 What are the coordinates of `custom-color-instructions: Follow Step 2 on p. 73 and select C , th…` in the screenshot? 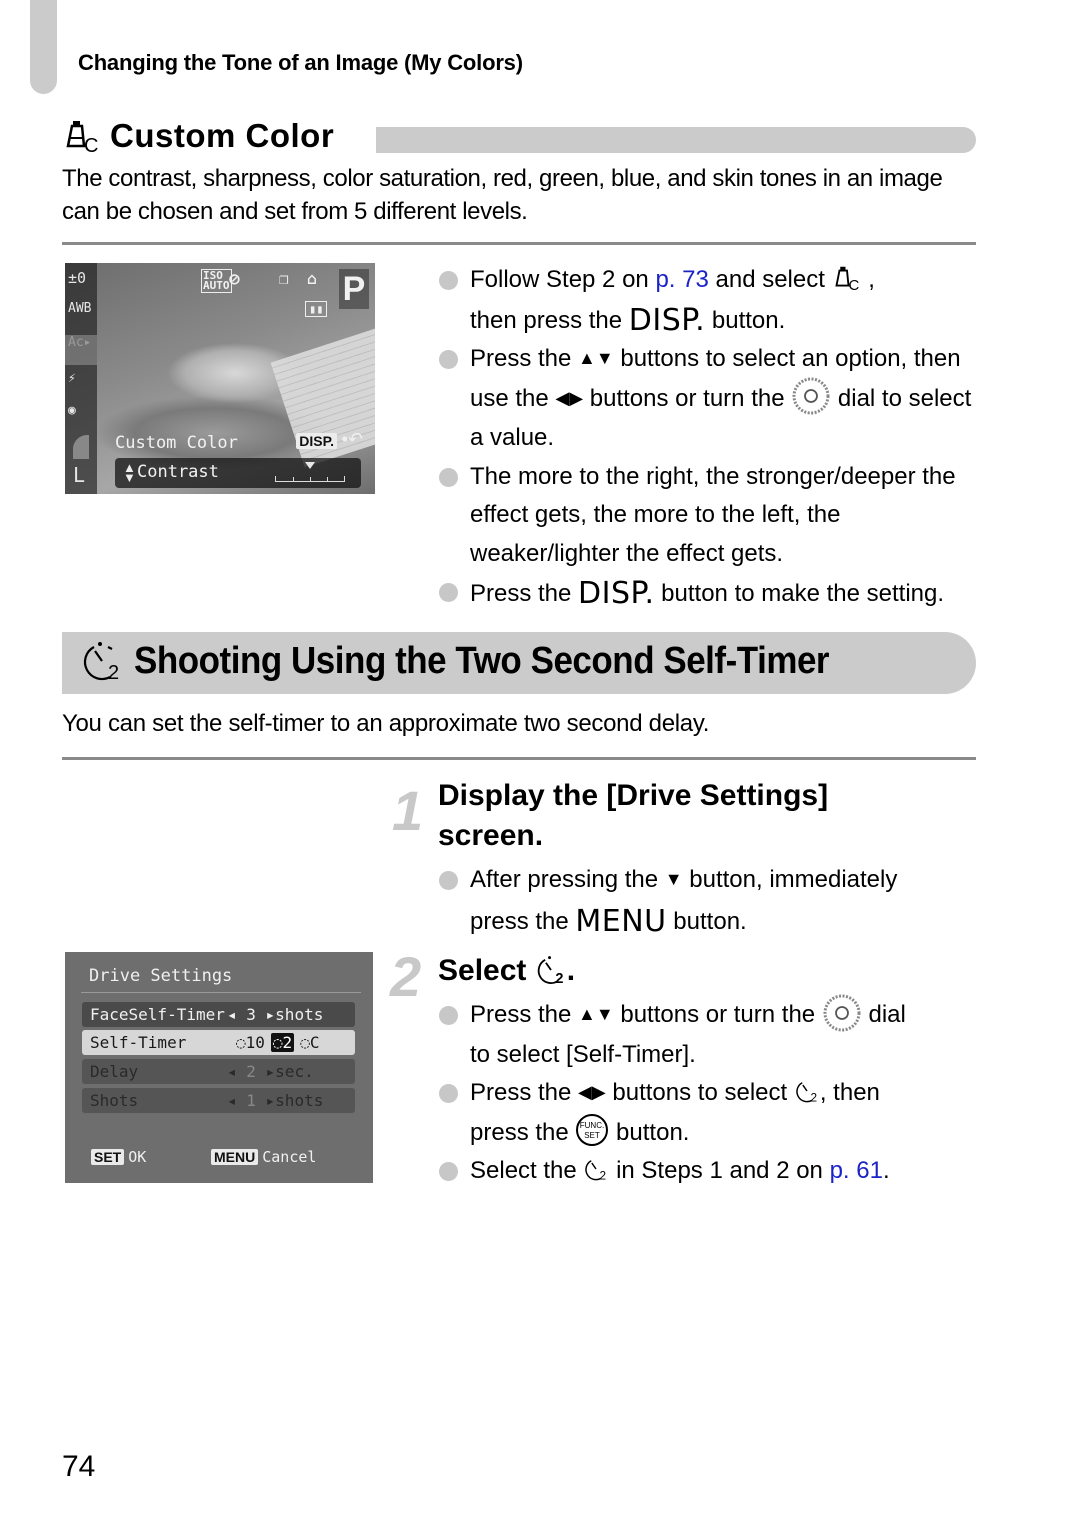 It's located at (710, 437).